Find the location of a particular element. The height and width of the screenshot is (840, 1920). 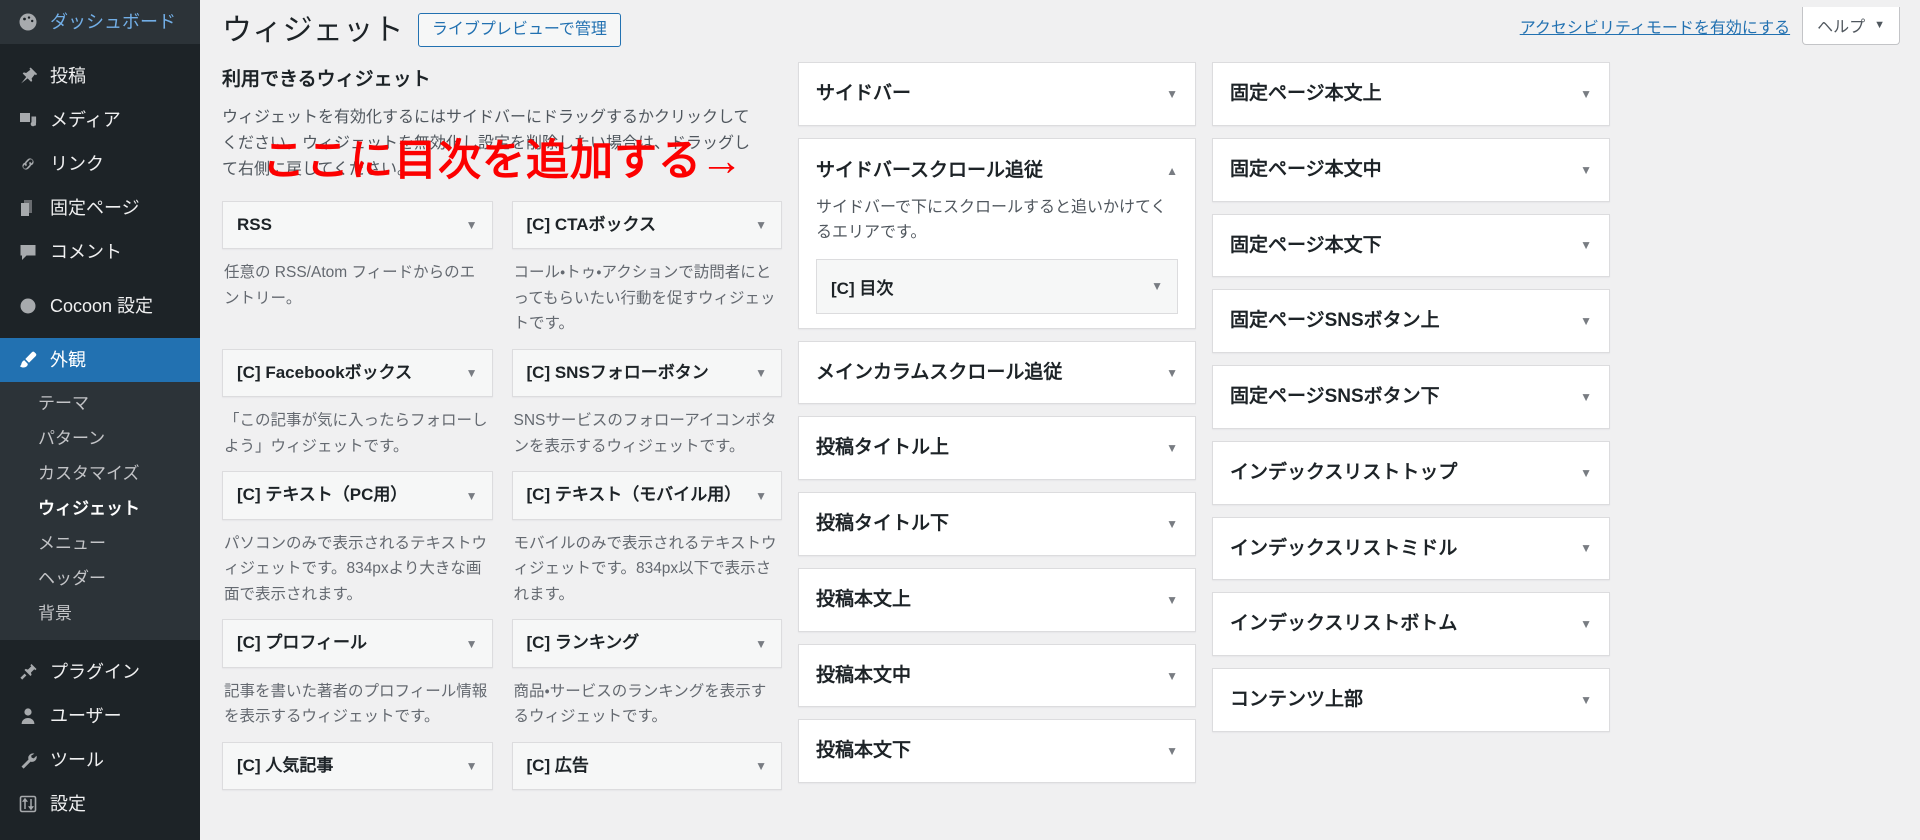

submenu-item-6: ヘッダー is located at coordinates (100, 579).